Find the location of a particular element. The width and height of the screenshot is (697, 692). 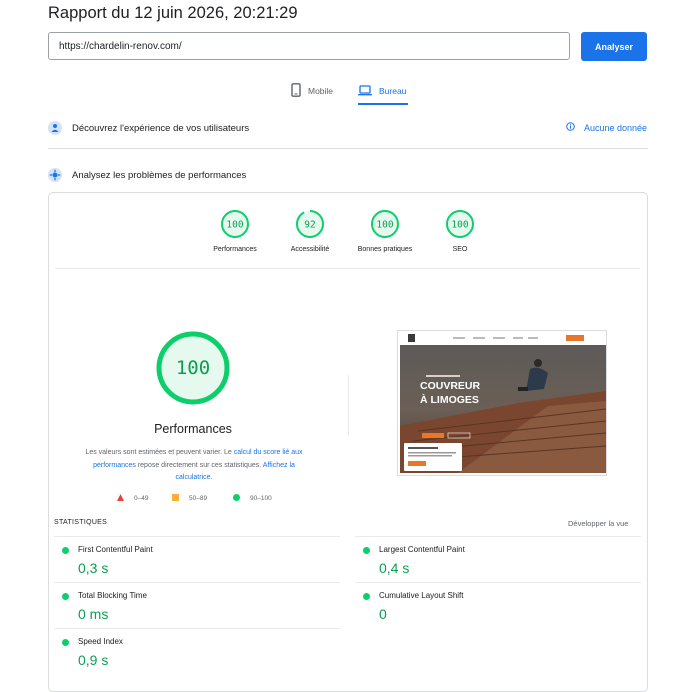

info-icon is located at coordinates (570, 127).